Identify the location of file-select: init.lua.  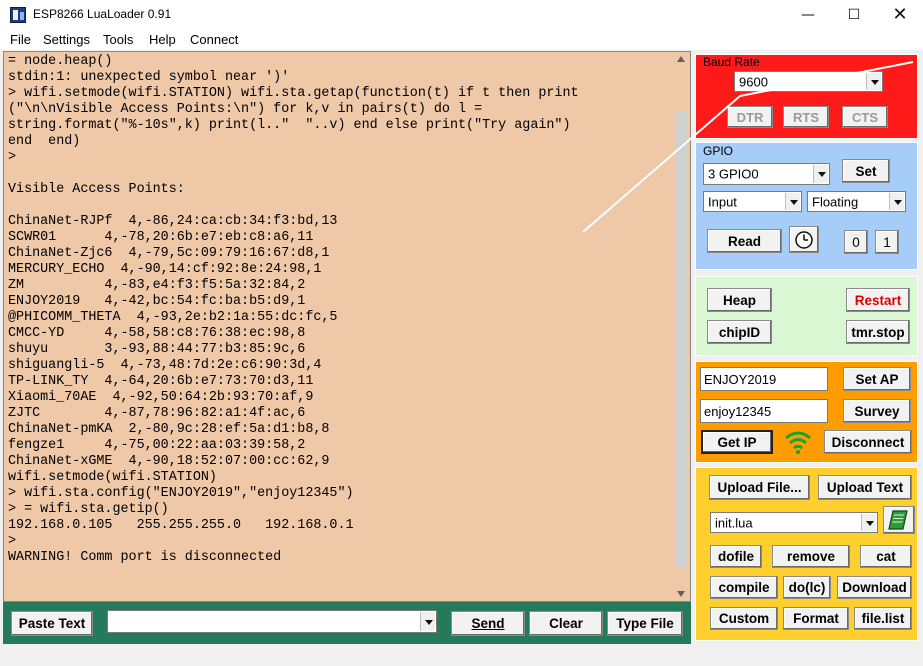
(794, 522).